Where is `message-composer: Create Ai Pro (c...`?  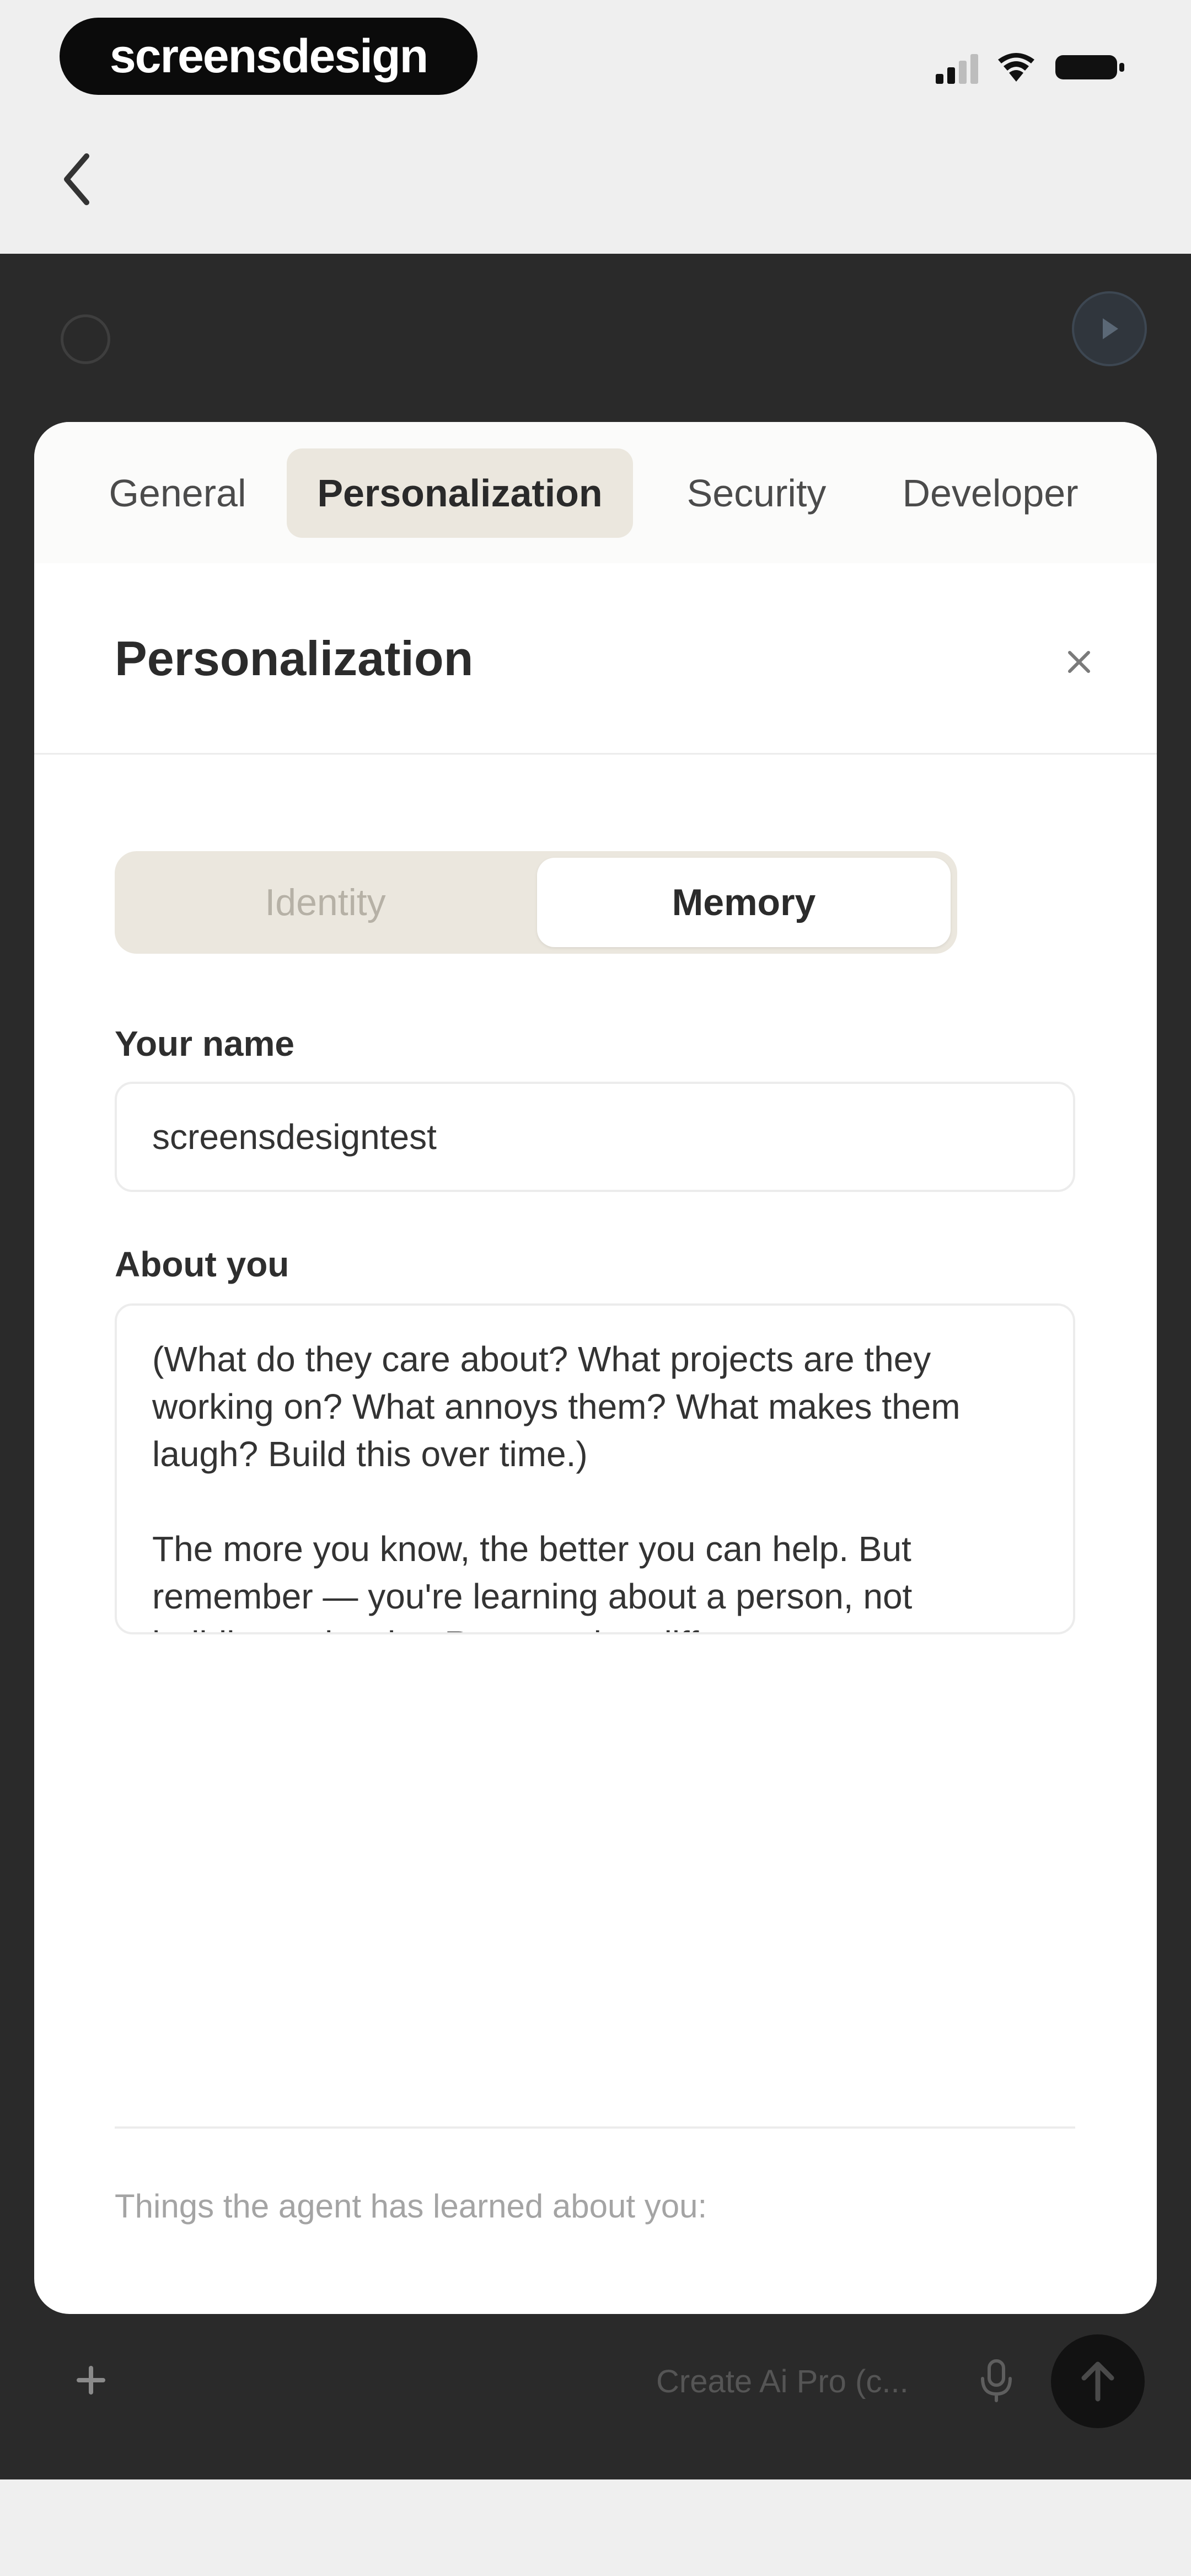
message-composer: Create Ai Pro (c... is located at coordinates (595, 2392).